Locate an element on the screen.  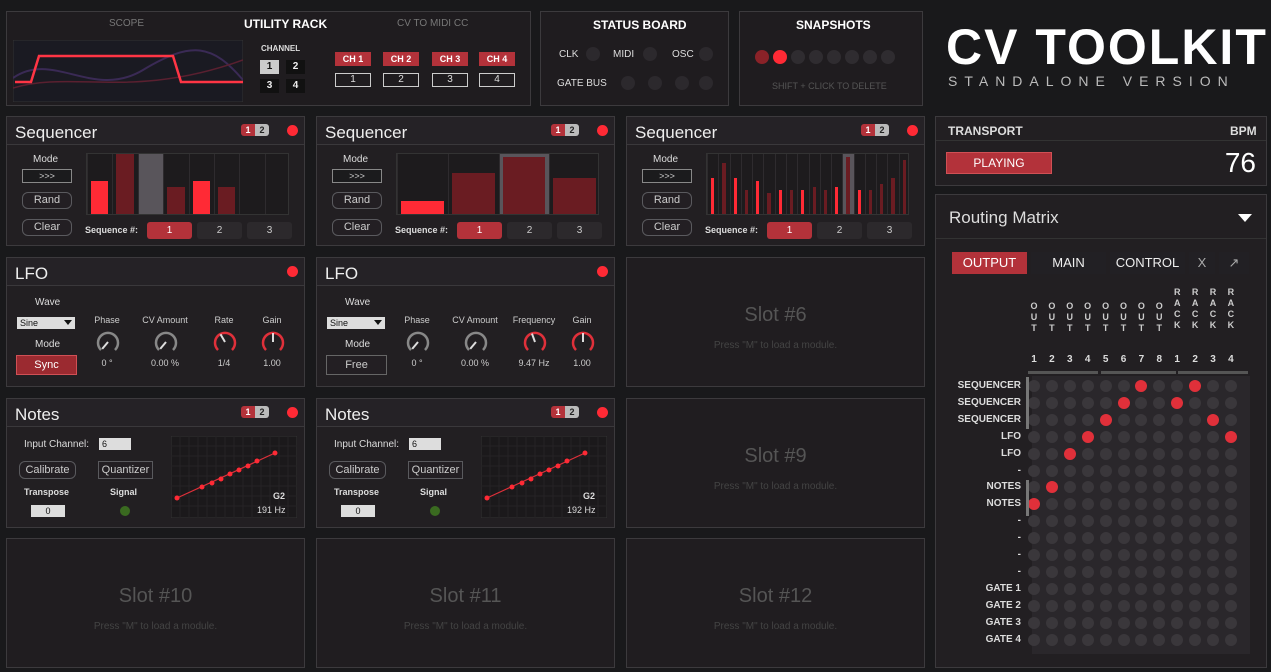
quantizer-button: Quantizer is located at coordinates (435, 470).